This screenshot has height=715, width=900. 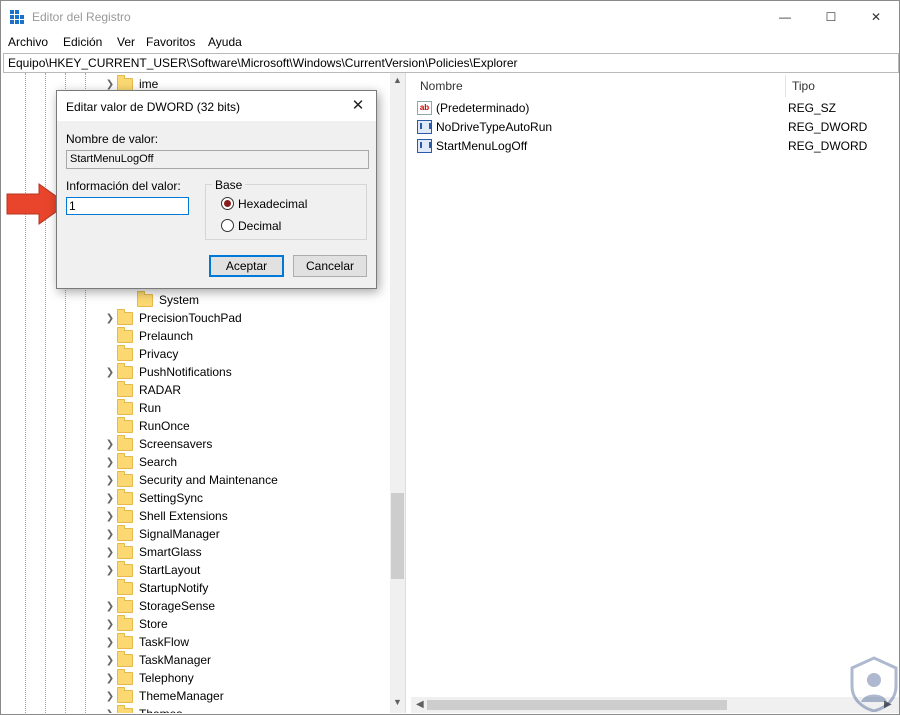 What do you see at coordinates (163, 695) in the screenshot?
I see `tree-item: ❯ ThemeManager` at bounding box center [163, 695].